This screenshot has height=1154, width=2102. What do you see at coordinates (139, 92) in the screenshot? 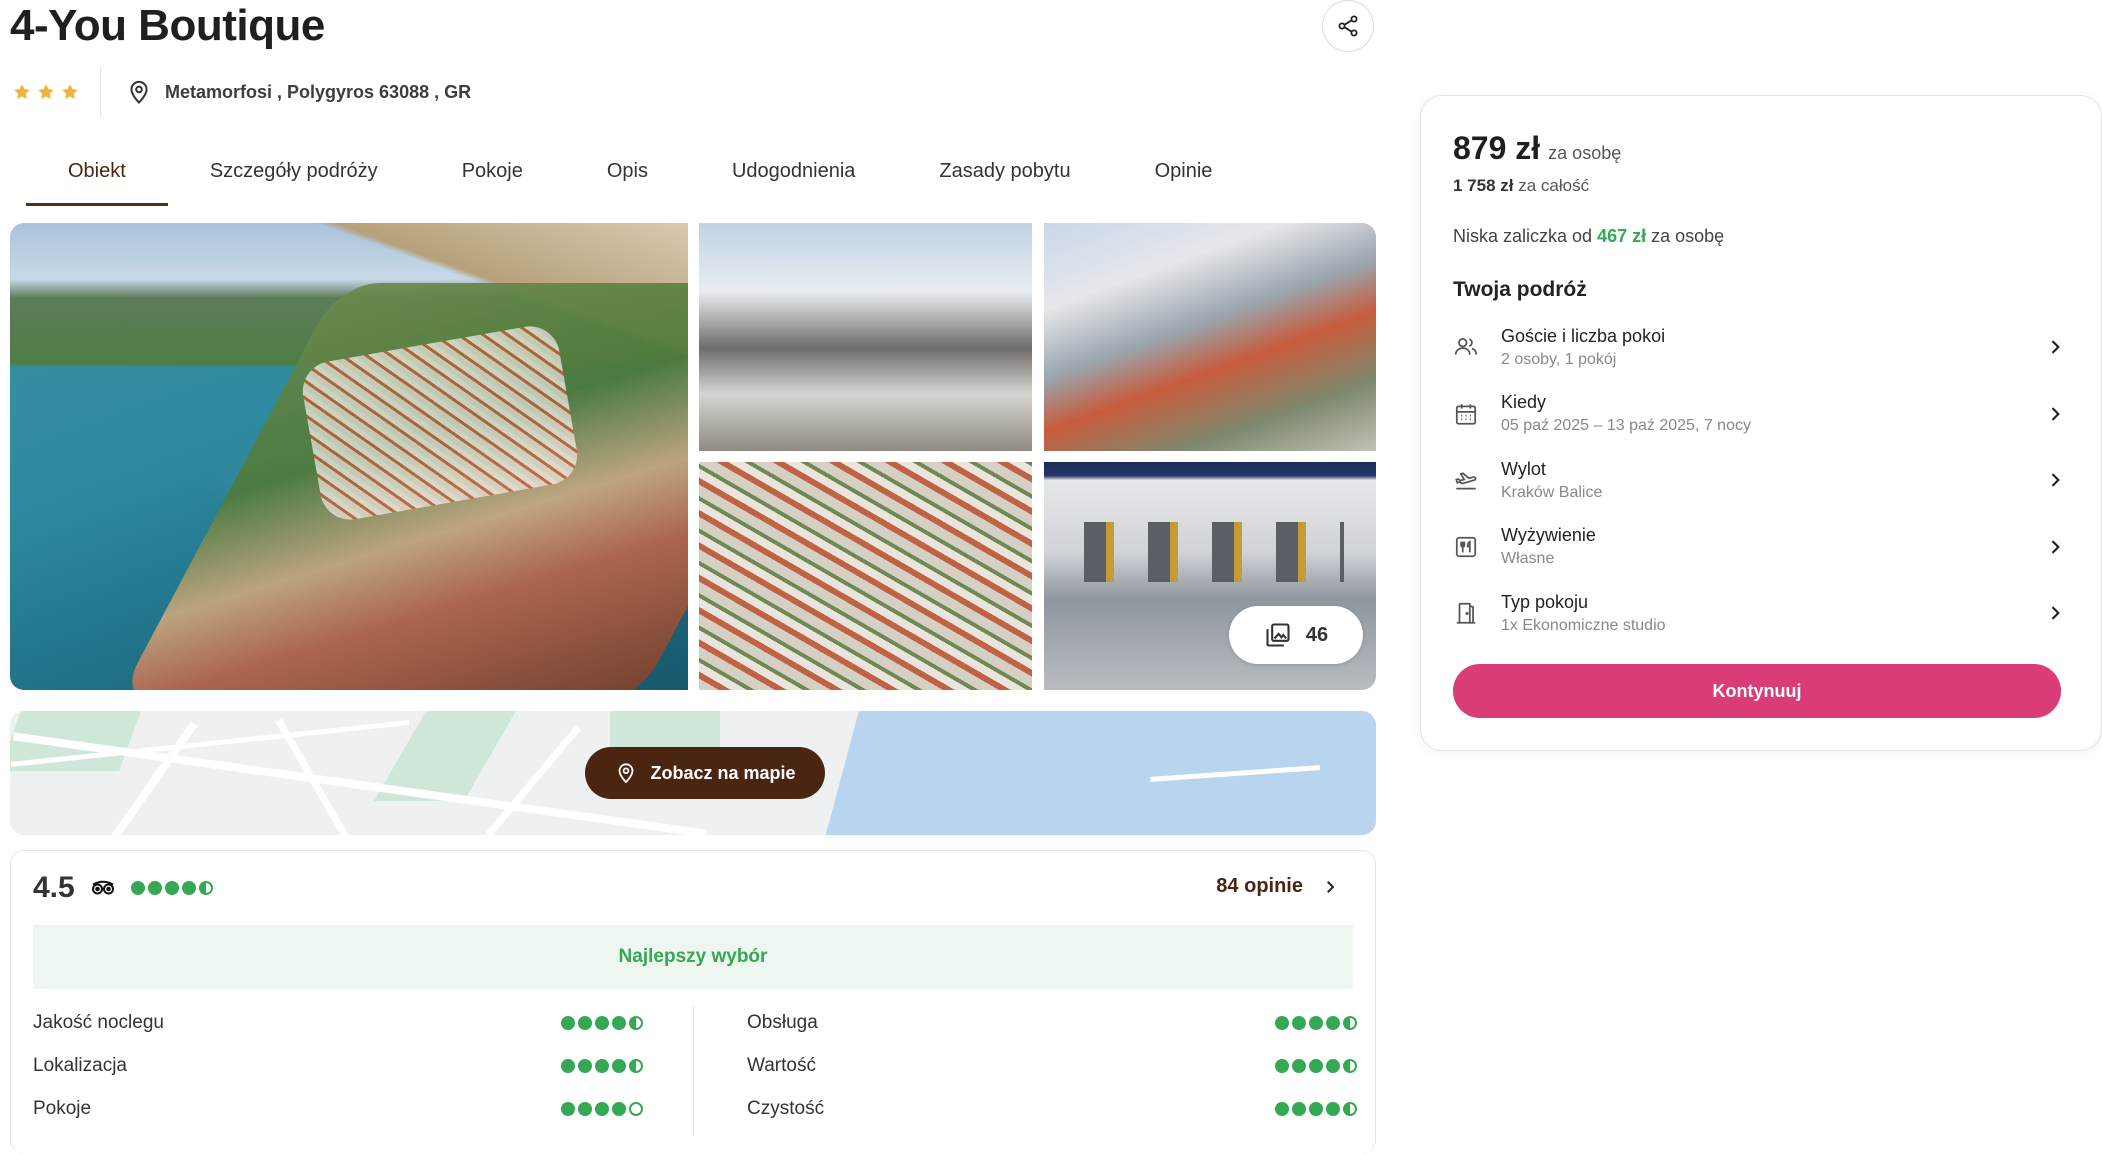
I see `location-pin-icon` at bounding box center [139, 92].